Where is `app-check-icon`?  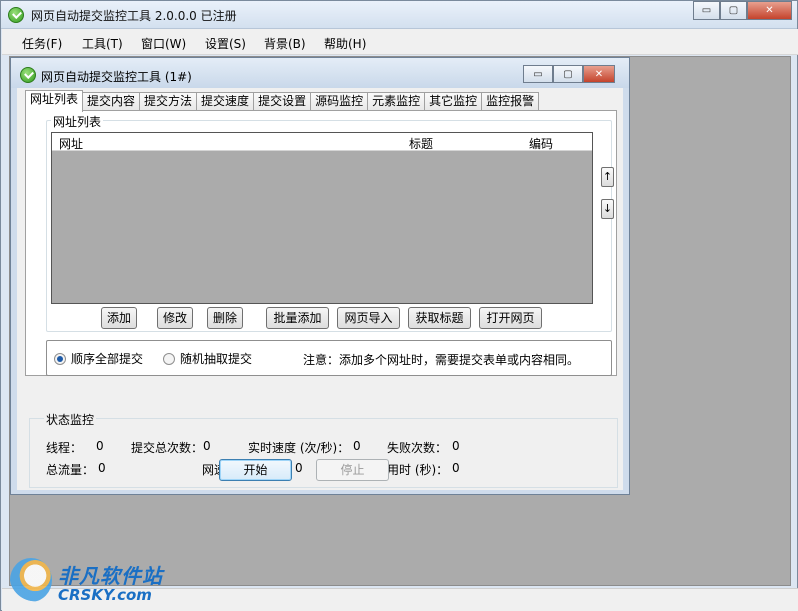 app-check-icon is located at coordinates (16, 15).